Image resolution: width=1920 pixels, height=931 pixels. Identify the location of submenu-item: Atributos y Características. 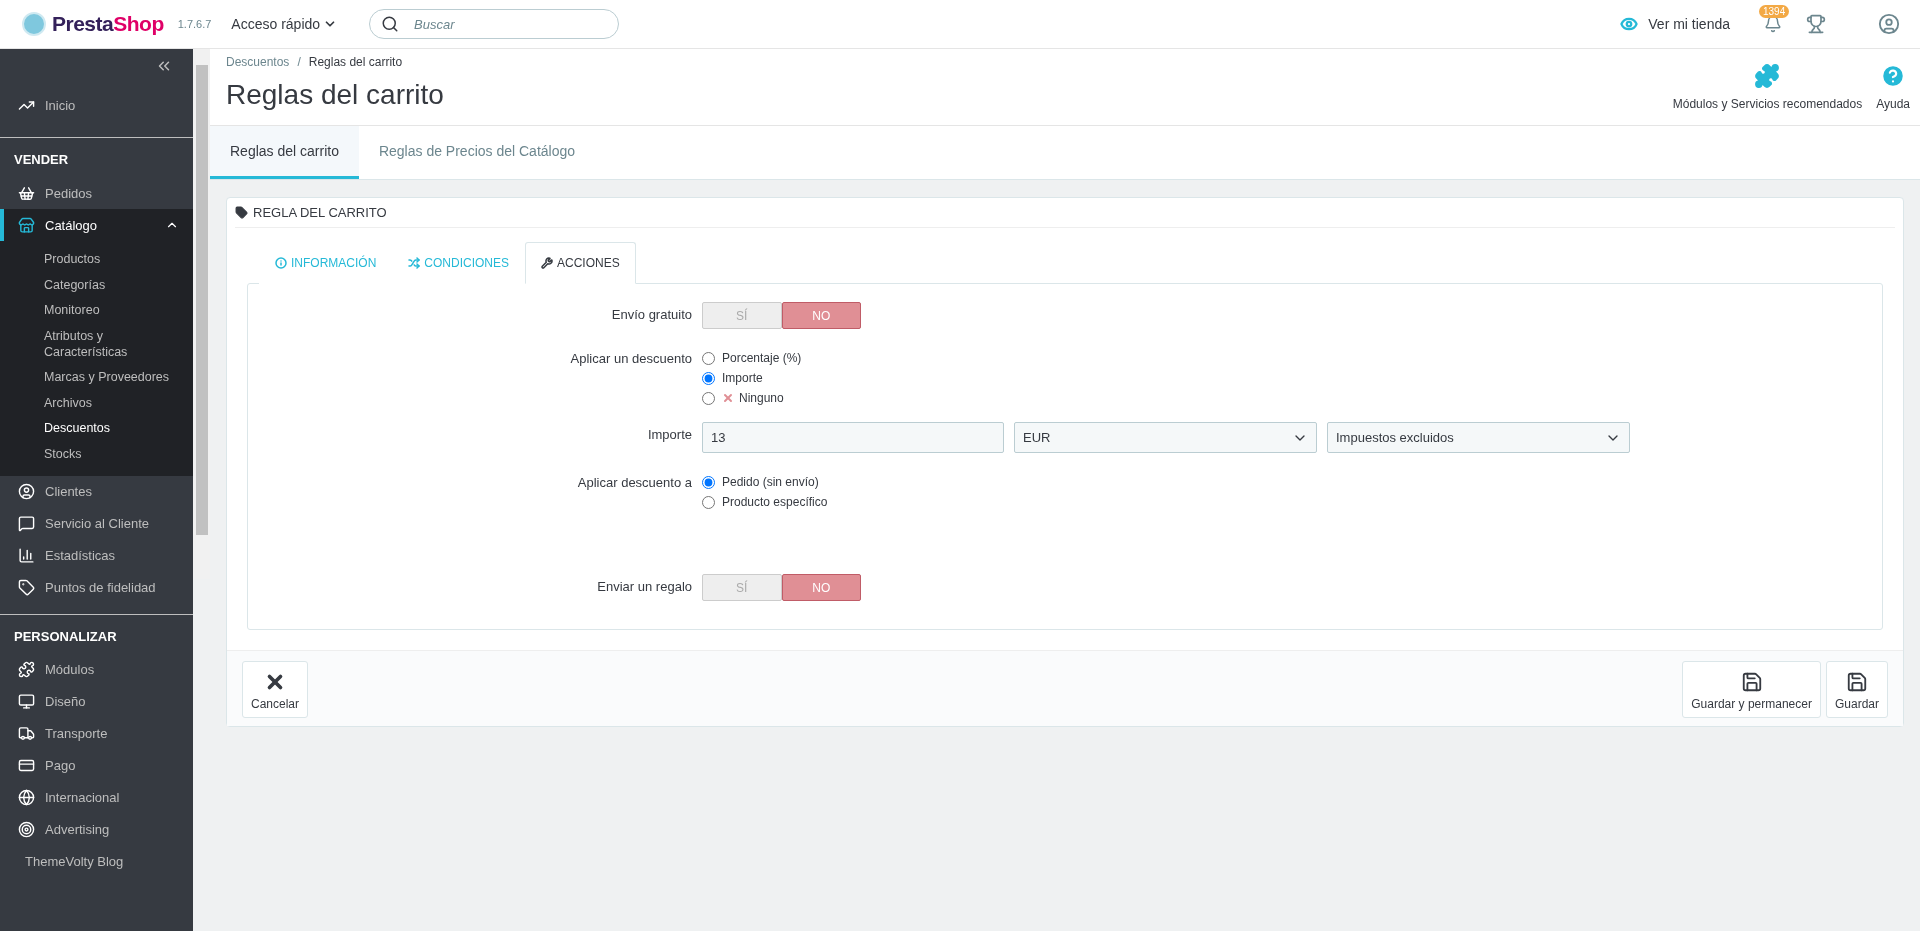
(96, 344).